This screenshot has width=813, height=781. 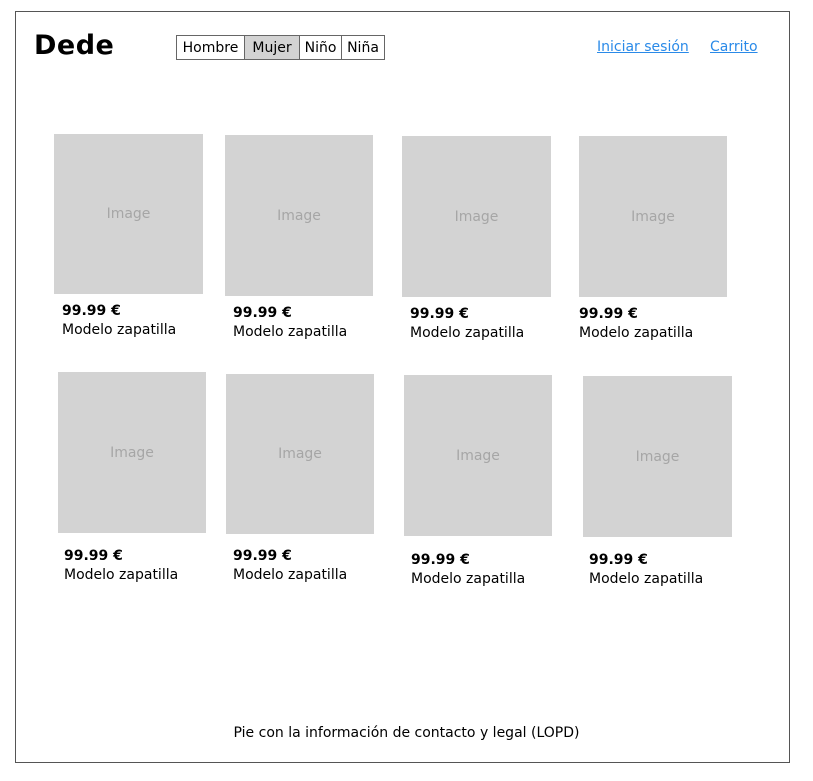 I want to click on tab-hombre: Hombre, so click(x=211, y=47).